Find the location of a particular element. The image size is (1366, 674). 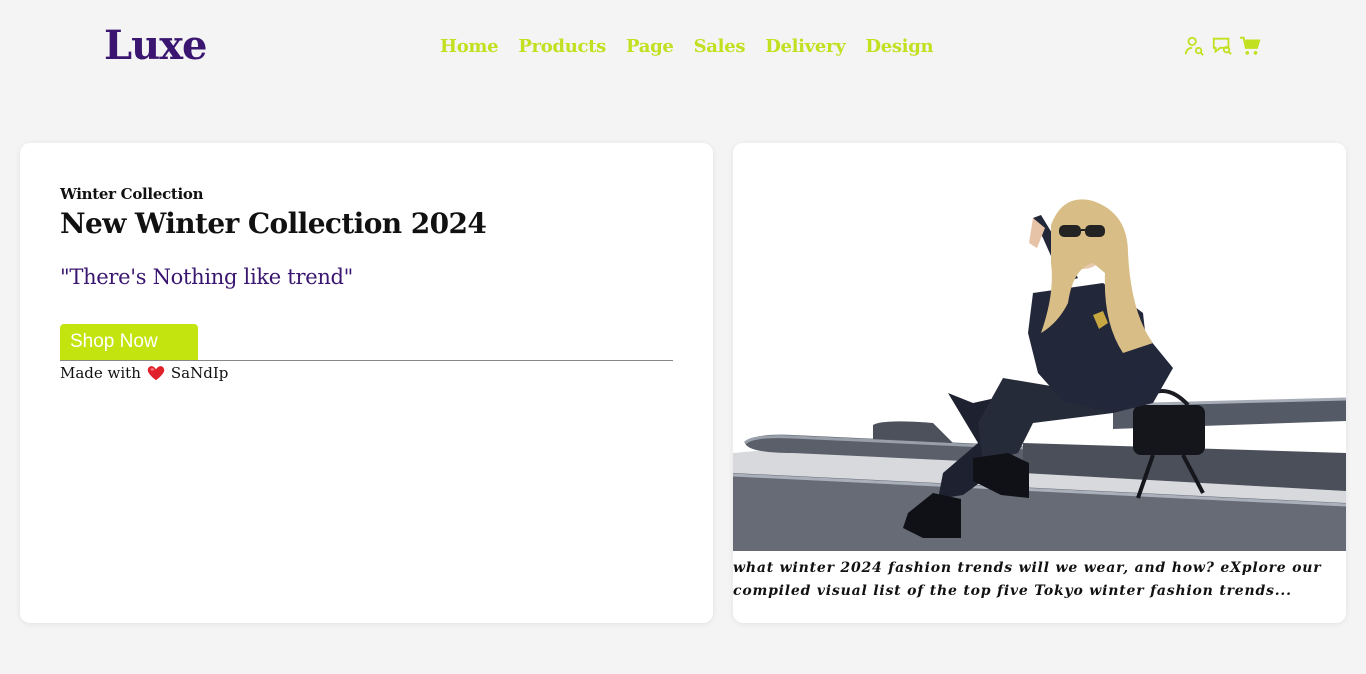

nav-design: Design is located at coordinates (899, 46).